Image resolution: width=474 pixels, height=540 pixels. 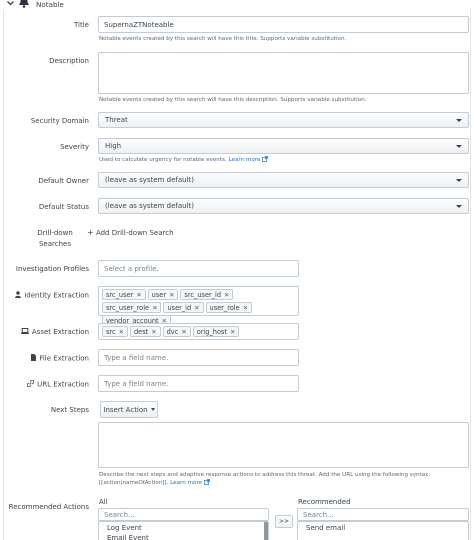 I want to click on tag-label: dvc, so click(x=172, y=331).